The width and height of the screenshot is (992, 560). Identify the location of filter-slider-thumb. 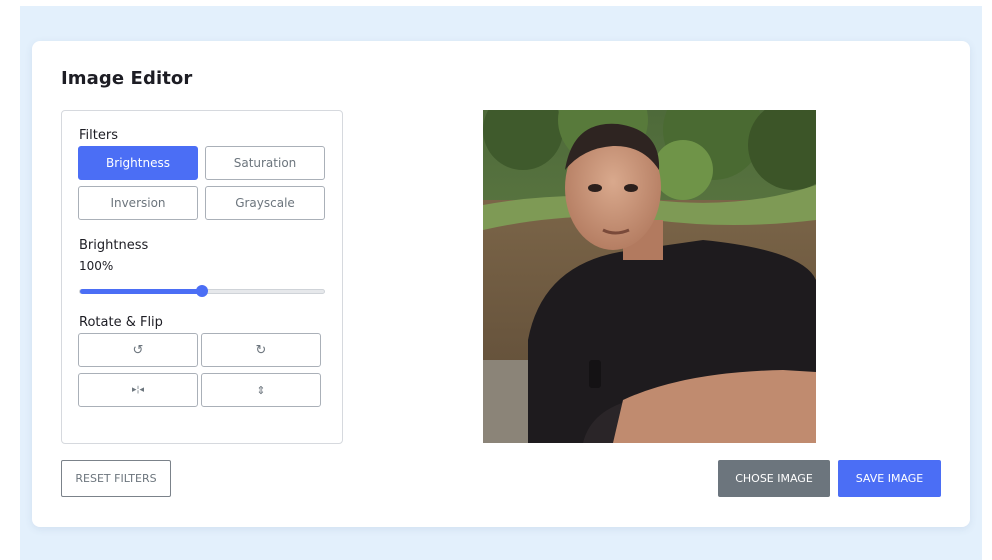
(202, 291).